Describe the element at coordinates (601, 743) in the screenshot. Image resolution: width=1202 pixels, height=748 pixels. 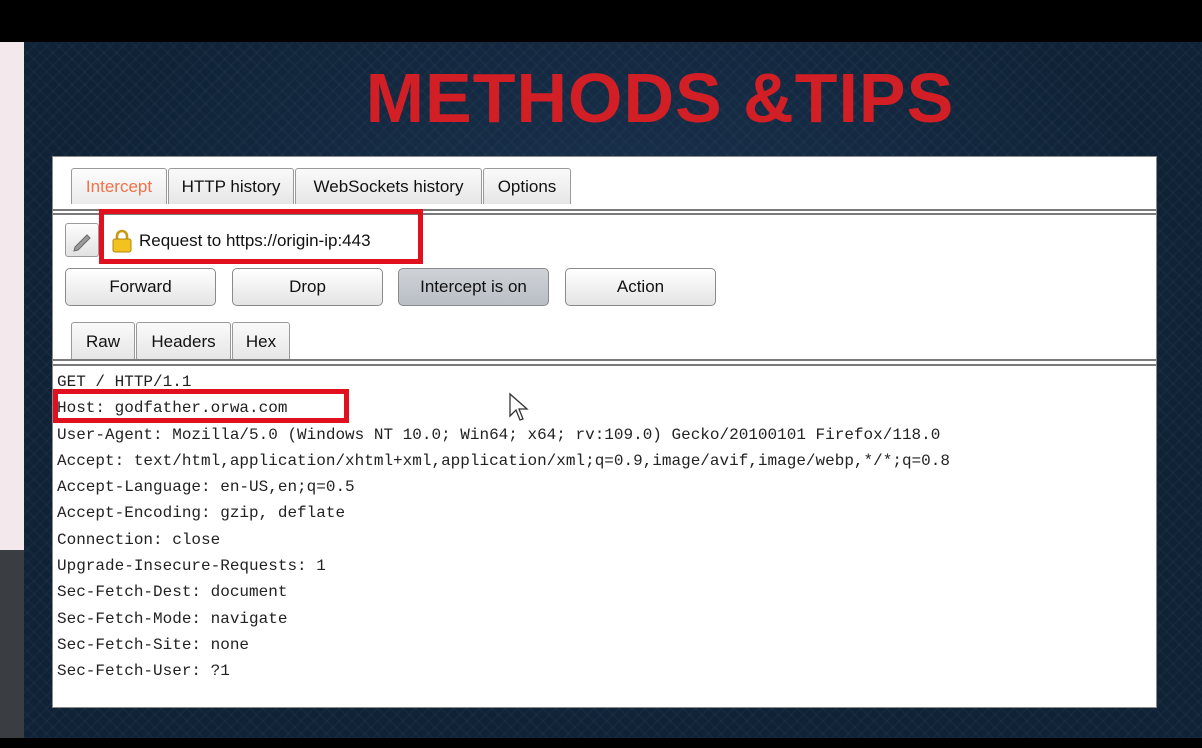
I see `video-bottom-bar` at that location.